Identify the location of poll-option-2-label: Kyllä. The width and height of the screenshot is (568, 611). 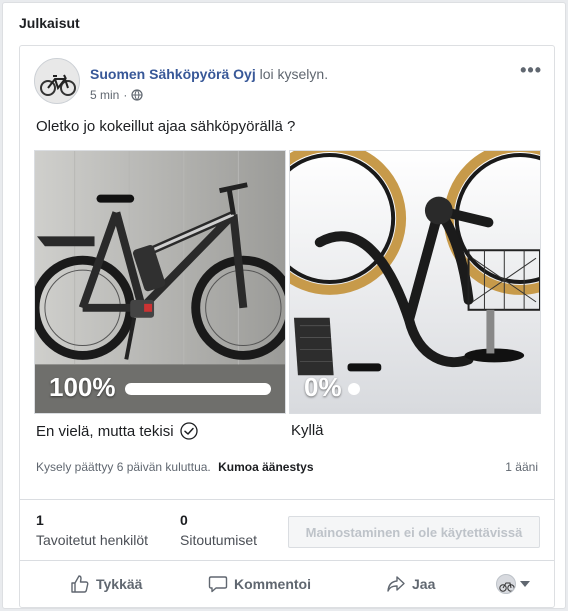
(307, 430).